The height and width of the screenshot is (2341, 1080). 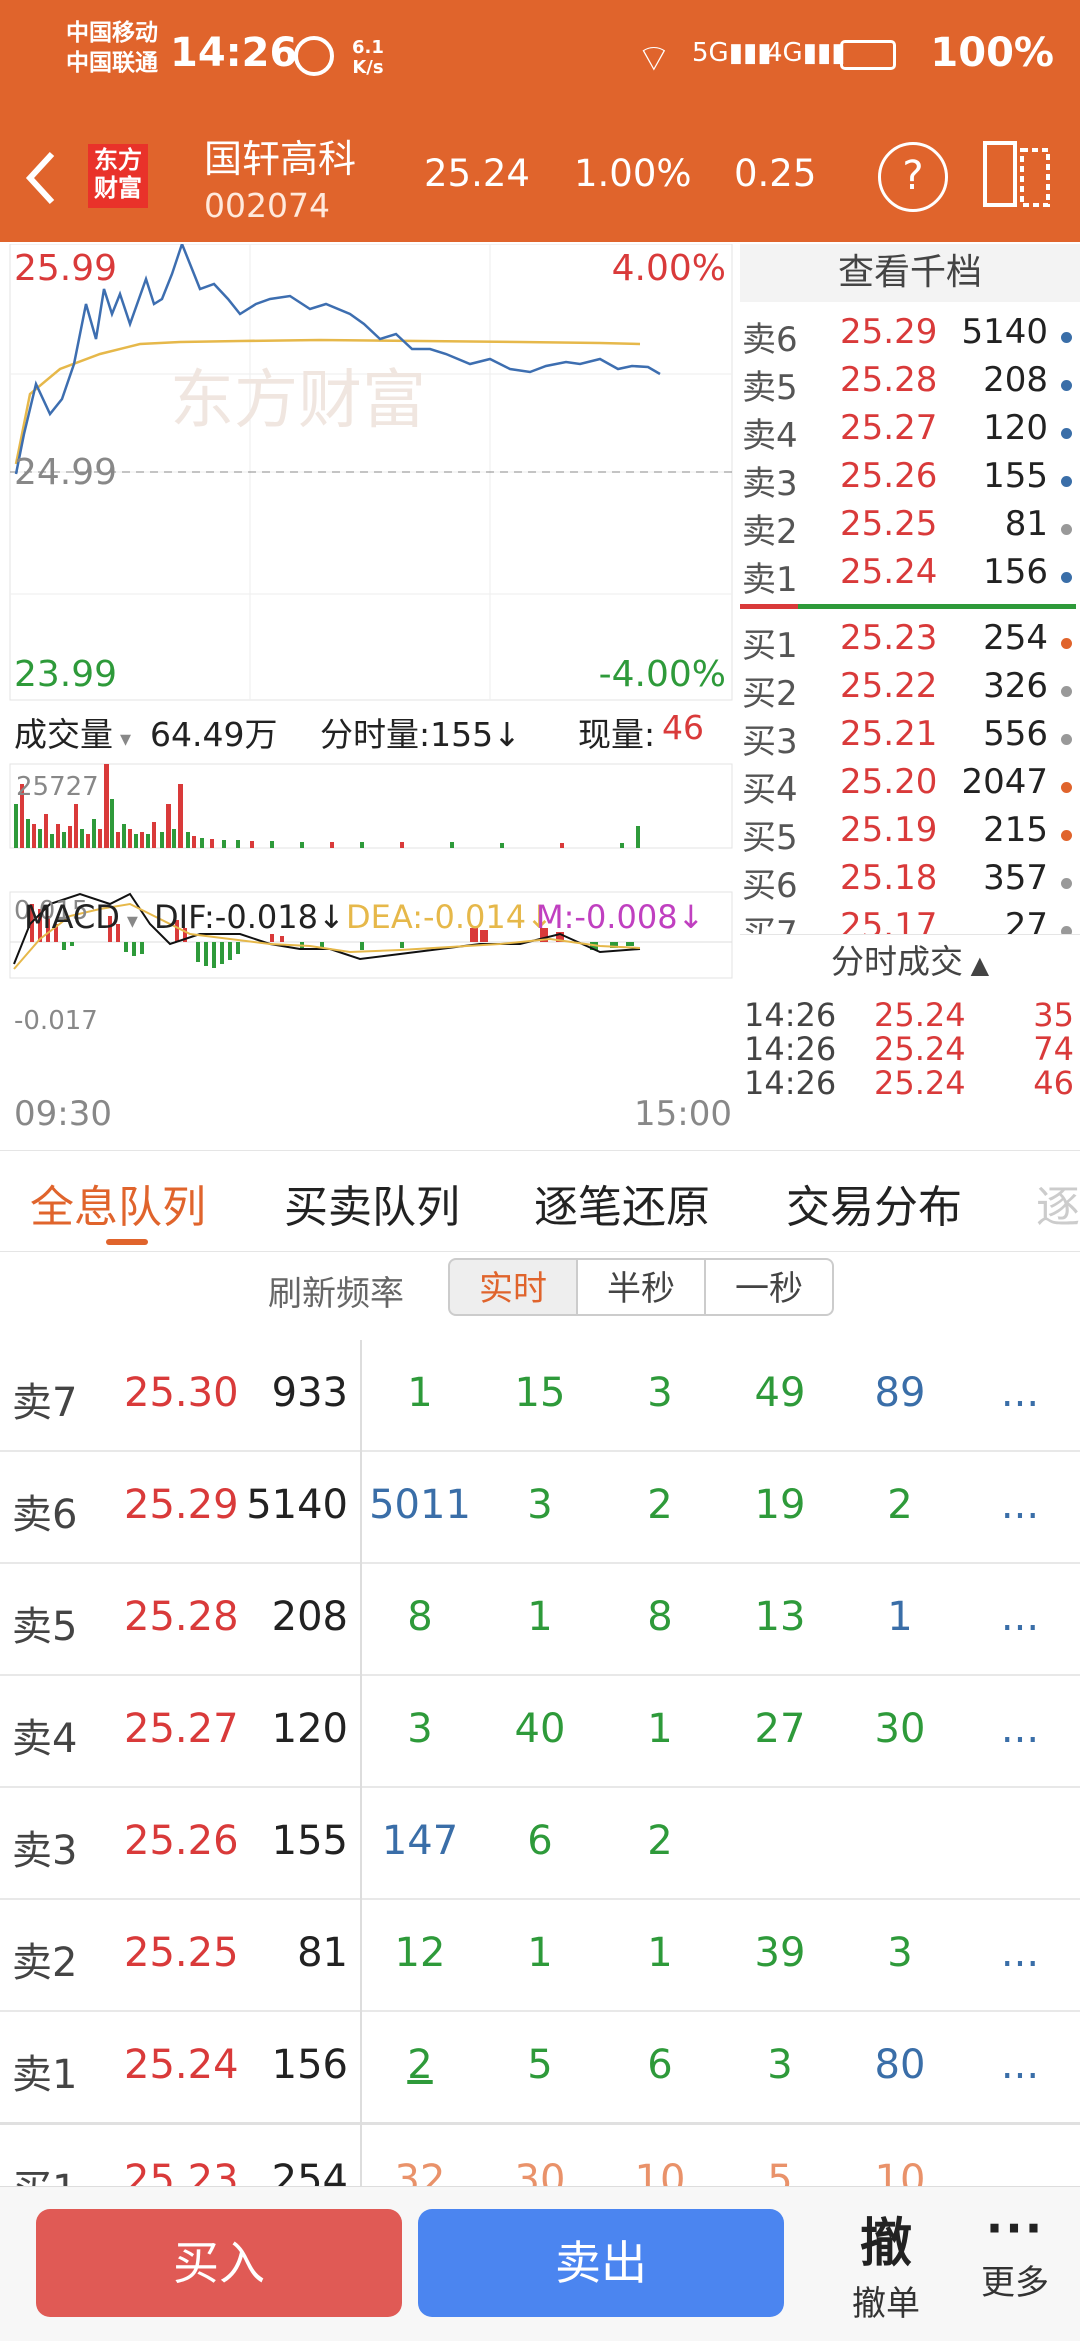 What do you see at coordinates (127, 1242) in the screenshot?
I see `tab-active-indicator` at bounding box center [127, 1242].